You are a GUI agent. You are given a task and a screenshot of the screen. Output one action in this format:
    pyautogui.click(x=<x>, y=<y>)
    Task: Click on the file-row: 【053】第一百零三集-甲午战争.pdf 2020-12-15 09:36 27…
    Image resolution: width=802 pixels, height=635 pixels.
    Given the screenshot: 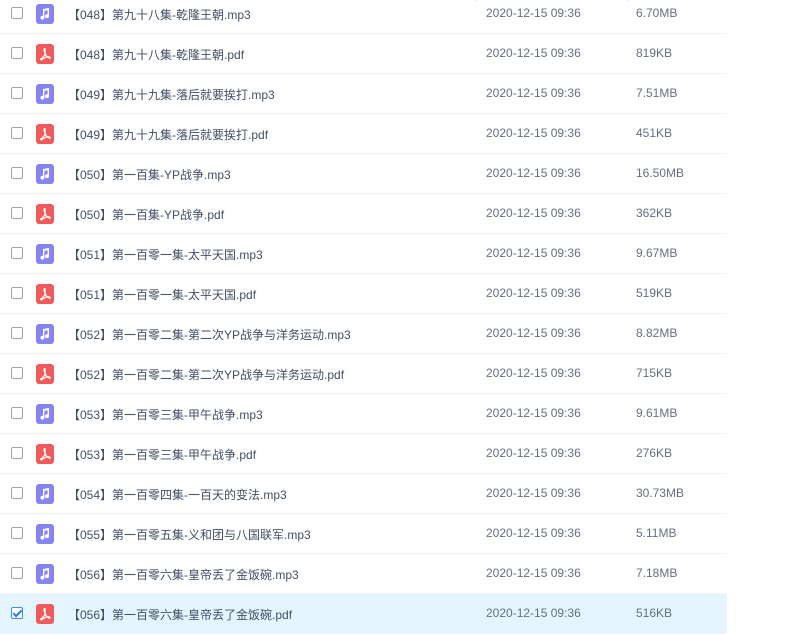 What is the action you would take?
    pyautogui.click(x=363, y=454)
    